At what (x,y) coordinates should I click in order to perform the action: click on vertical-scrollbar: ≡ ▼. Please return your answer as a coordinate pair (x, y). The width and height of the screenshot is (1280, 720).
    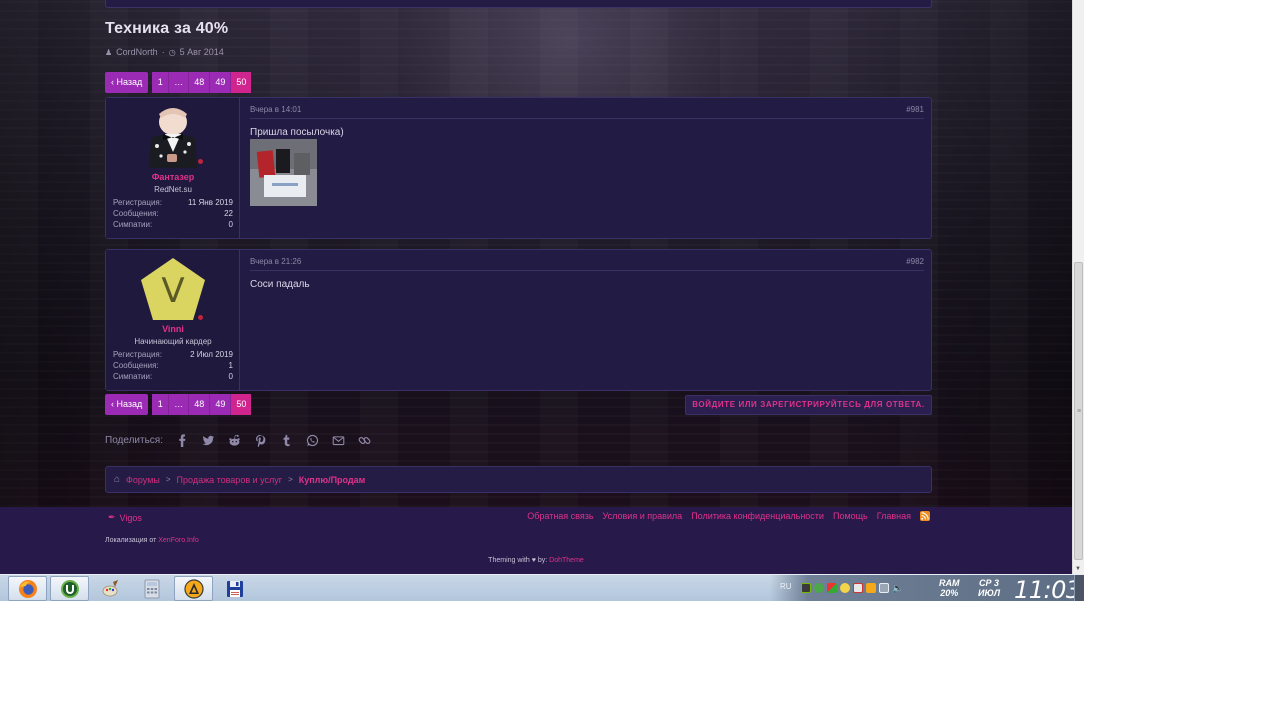
    Looking at the image, I should click on (1078, 287).